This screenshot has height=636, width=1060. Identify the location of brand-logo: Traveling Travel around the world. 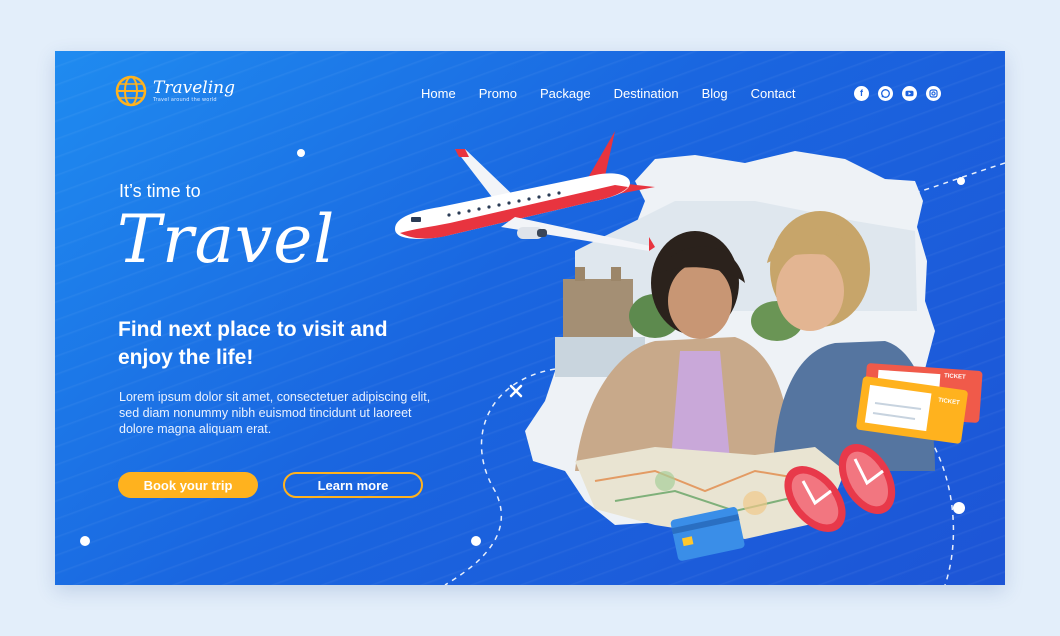
(175, 91).